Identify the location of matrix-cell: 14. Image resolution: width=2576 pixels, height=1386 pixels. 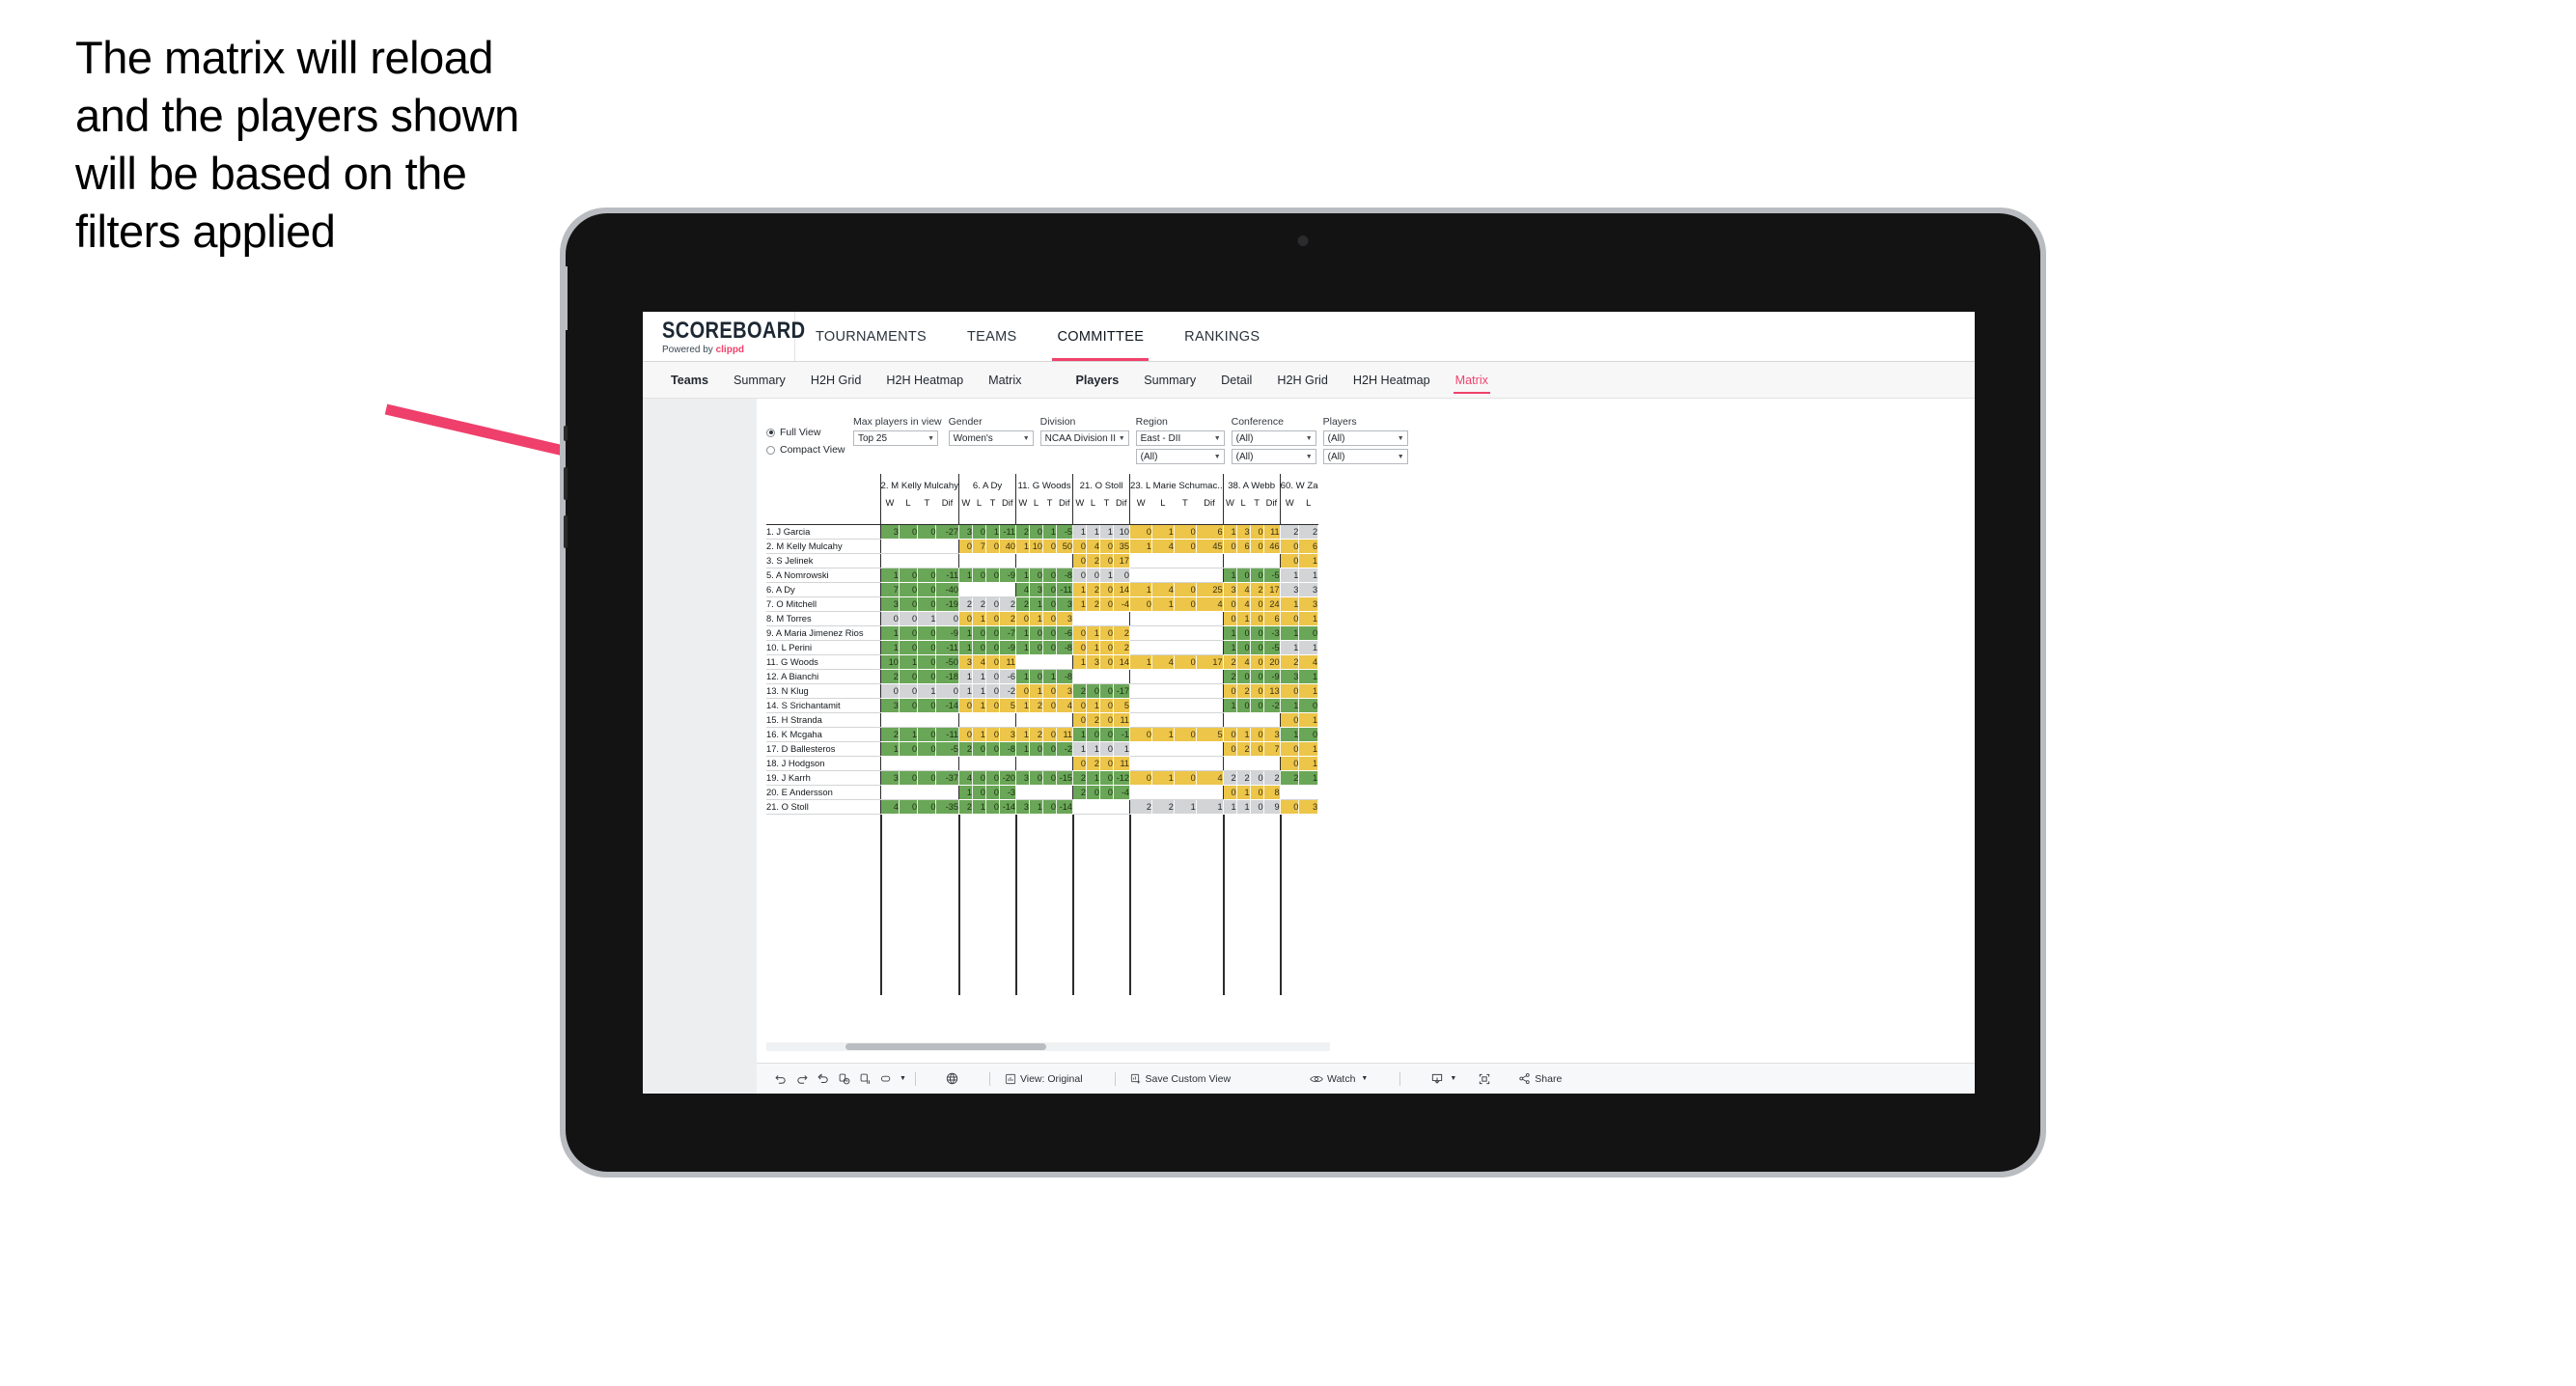
(1122, 662).